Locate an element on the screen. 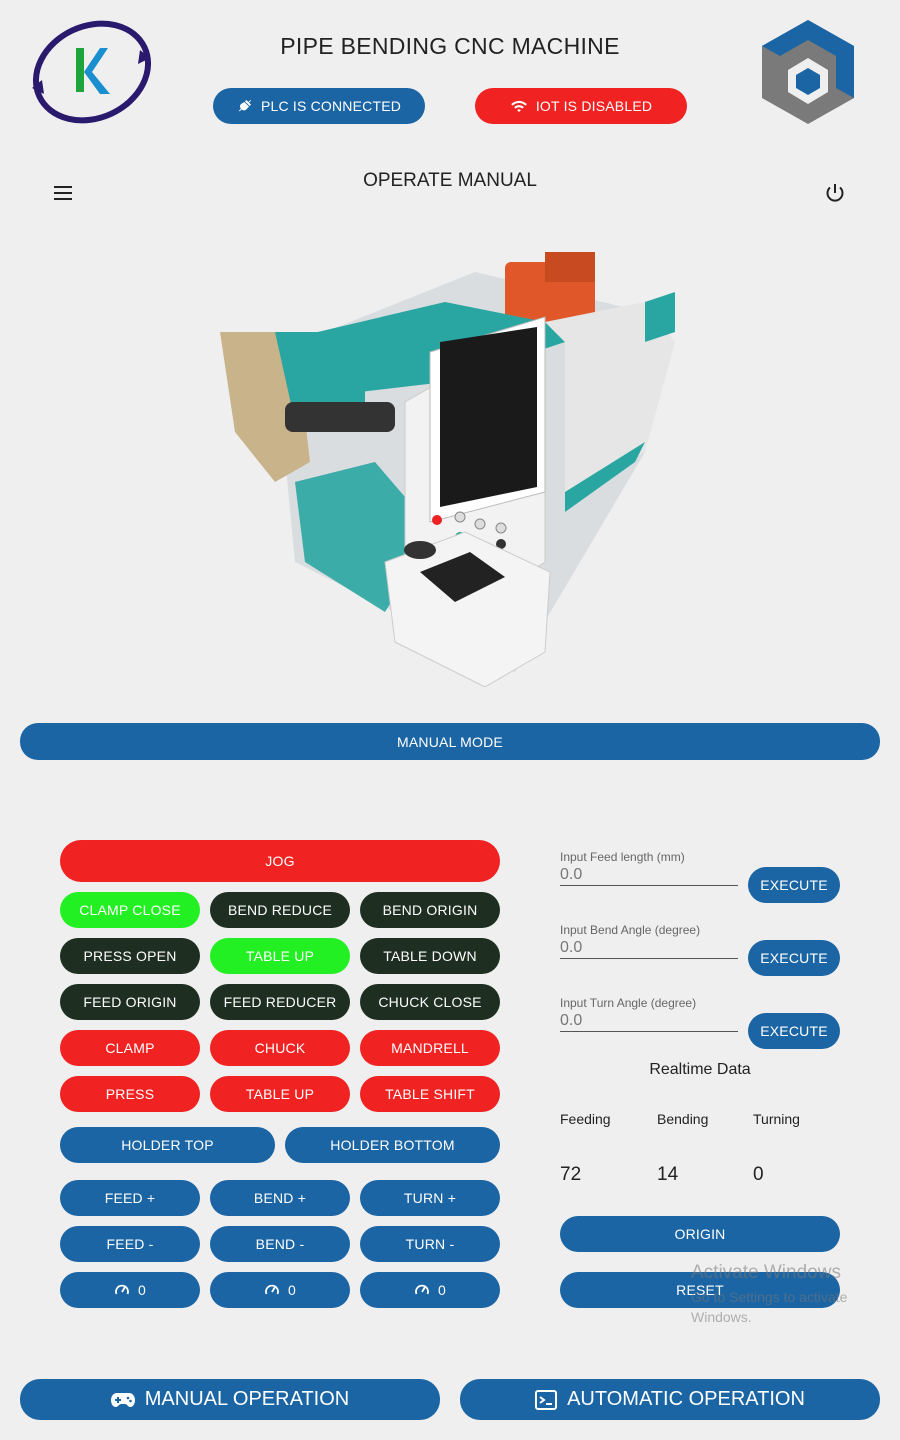  turn-speed-button: 0 is located at coordinates (430, 1290).